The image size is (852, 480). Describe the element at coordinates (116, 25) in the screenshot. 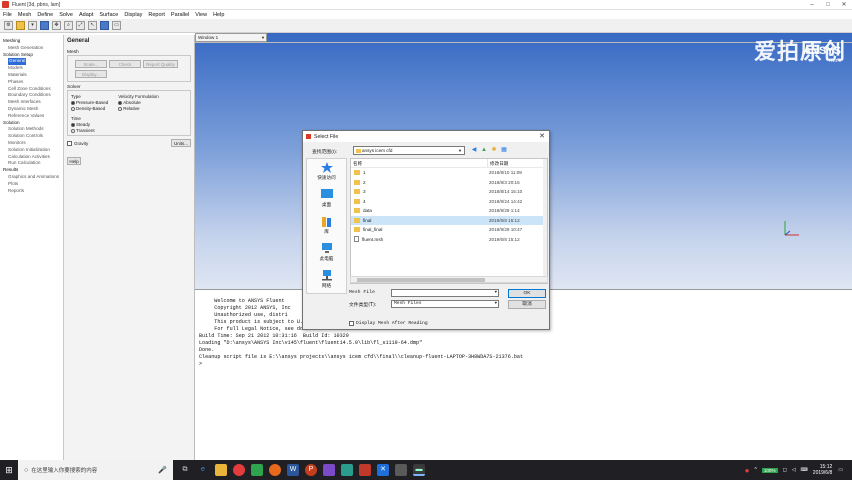

I see `window-layout-icon: ▭` at that location.